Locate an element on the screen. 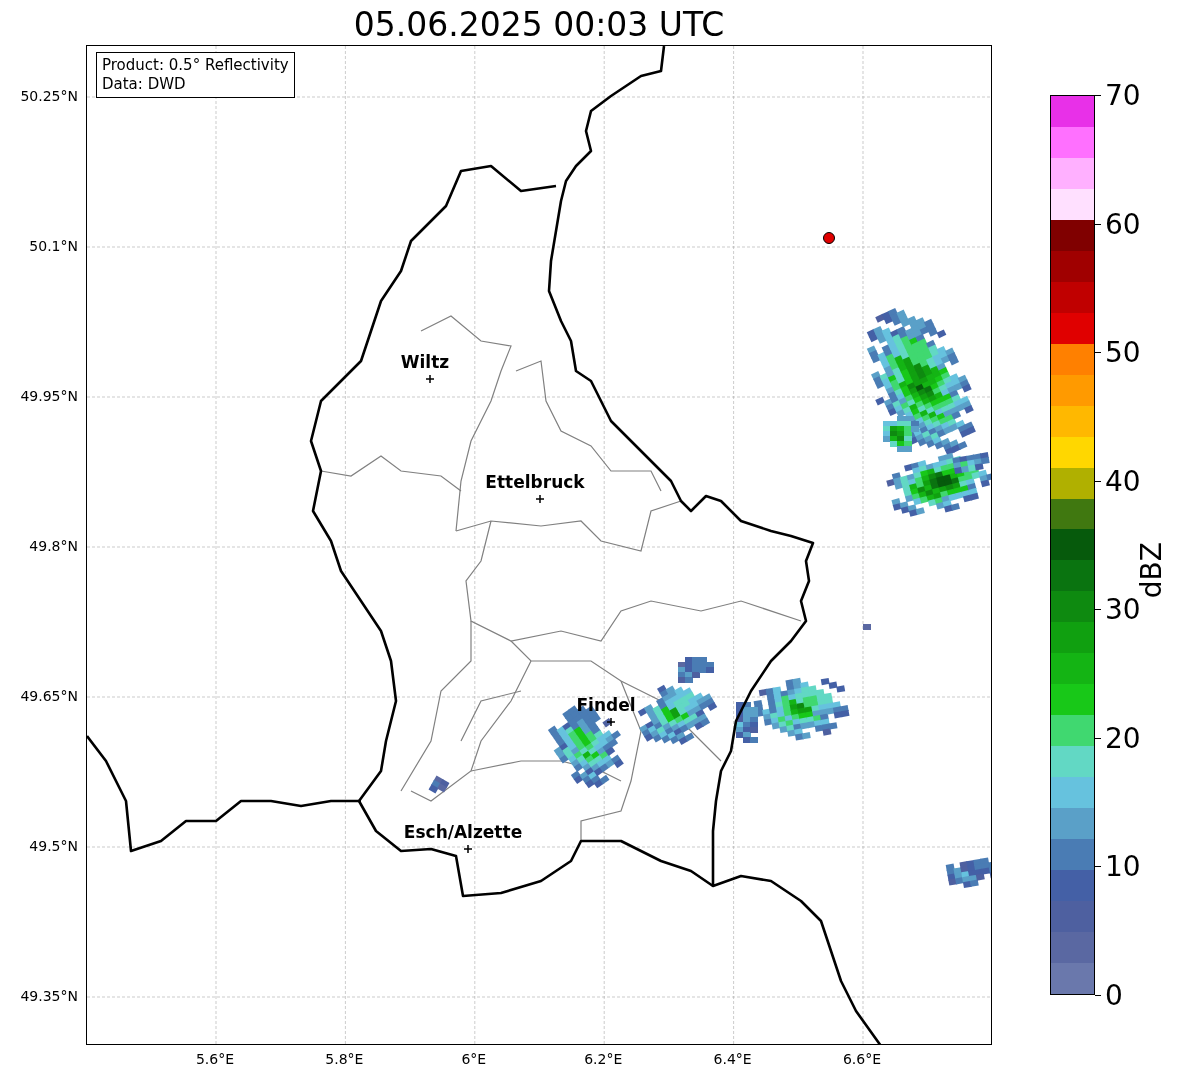  colorbar-tick-label: 10 is located at coordinates (1123, 866).